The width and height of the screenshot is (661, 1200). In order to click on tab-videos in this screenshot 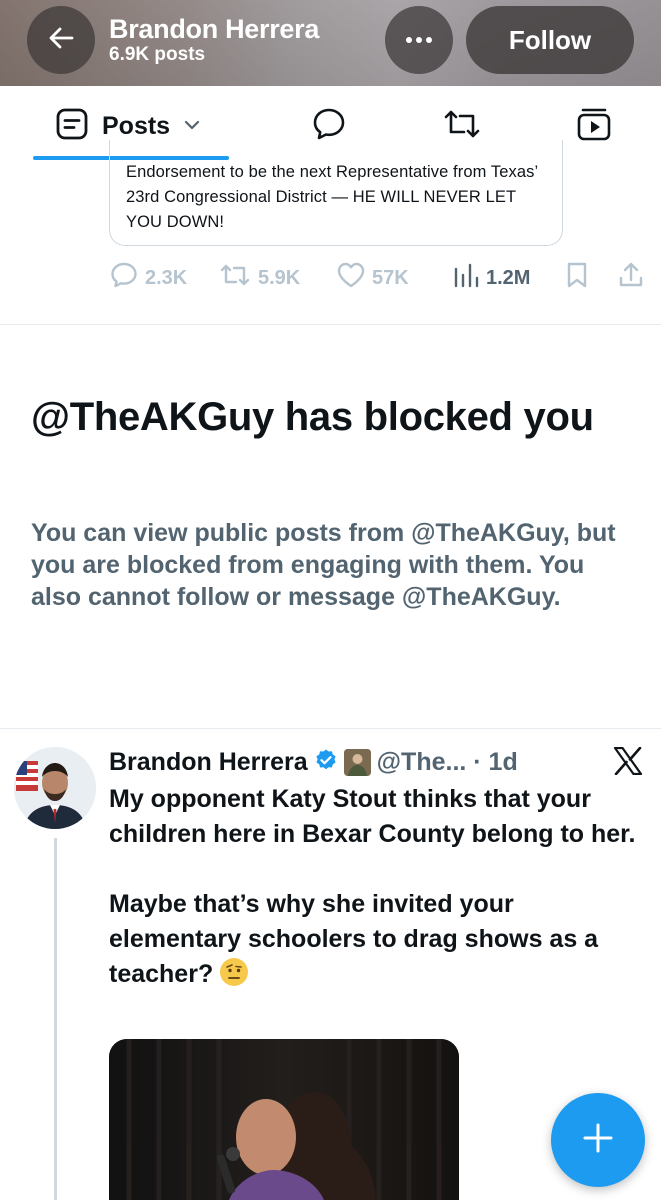, I will do `click(594, 126)`.